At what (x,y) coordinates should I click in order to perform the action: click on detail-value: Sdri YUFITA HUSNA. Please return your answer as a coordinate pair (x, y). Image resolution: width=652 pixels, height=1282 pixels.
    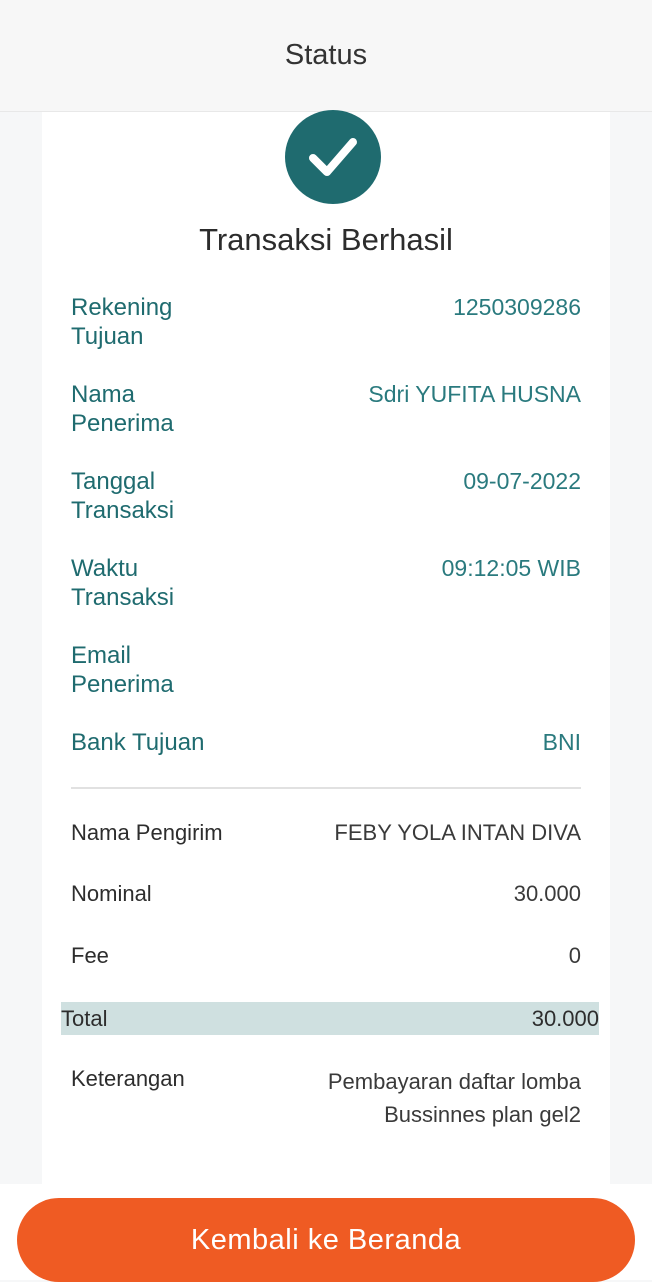
    Looking at the image, I should click on (474, 394).